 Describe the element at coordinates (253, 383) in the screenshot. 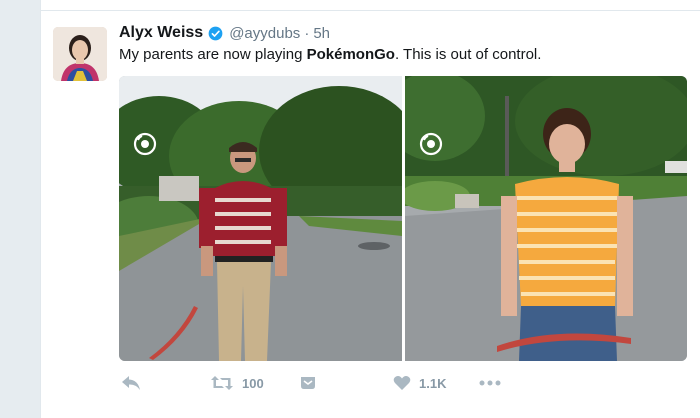

I see `retweet-count: 100` at that location.